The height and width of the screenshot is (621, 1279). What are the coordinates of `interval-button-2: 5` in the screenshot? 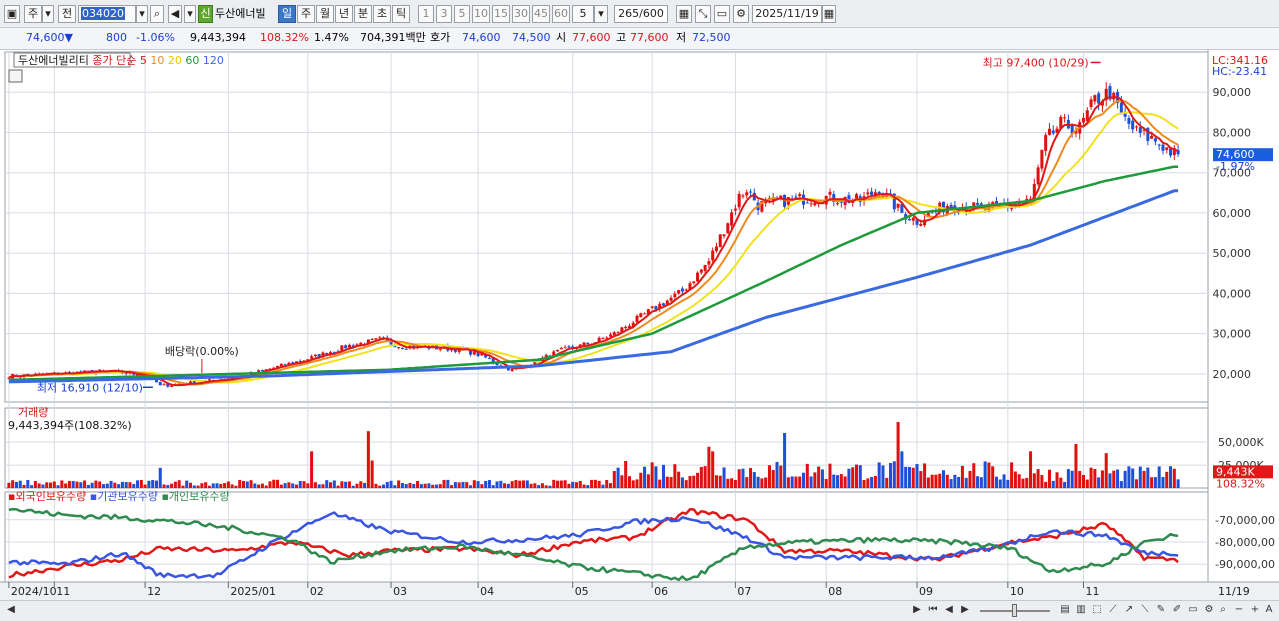 It's located at (462, 14).